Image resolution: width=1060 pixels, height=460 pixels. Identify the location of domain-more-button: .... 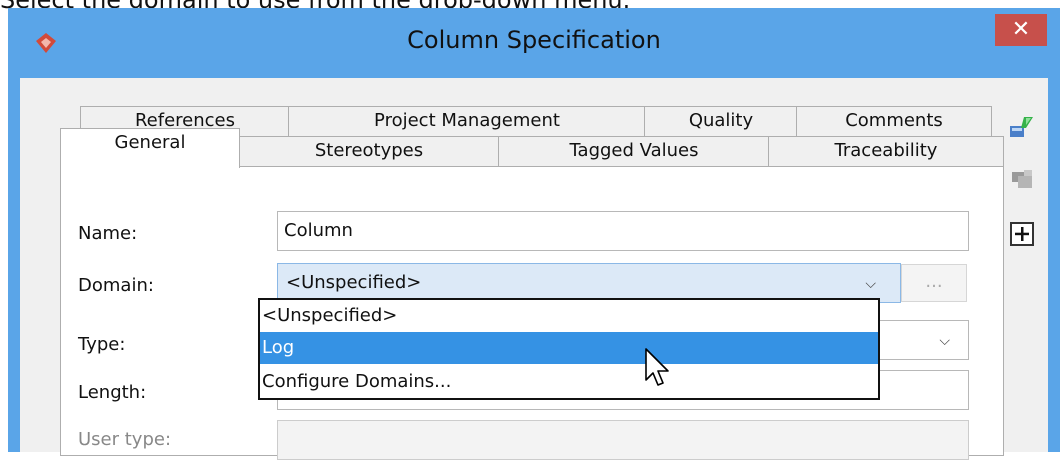
(934, 283).